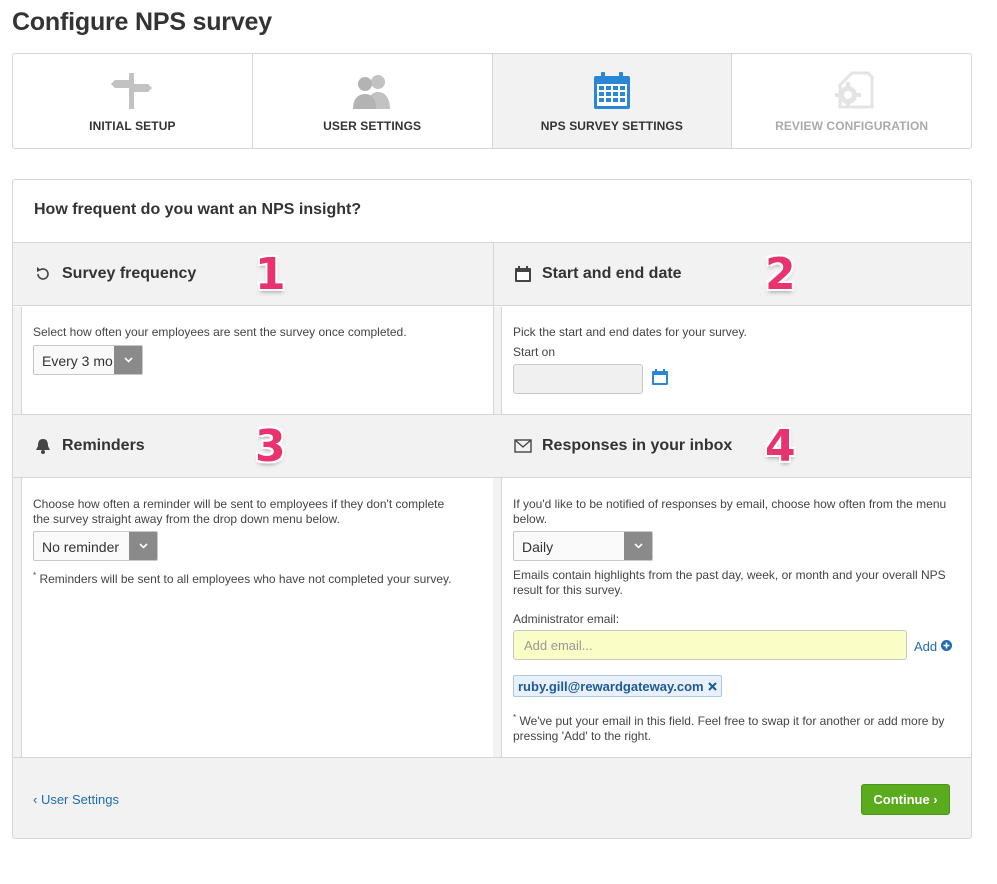 The width and height of the screenshot is (997, 884). I want to click on select-value: Daily, so click(538, 547).